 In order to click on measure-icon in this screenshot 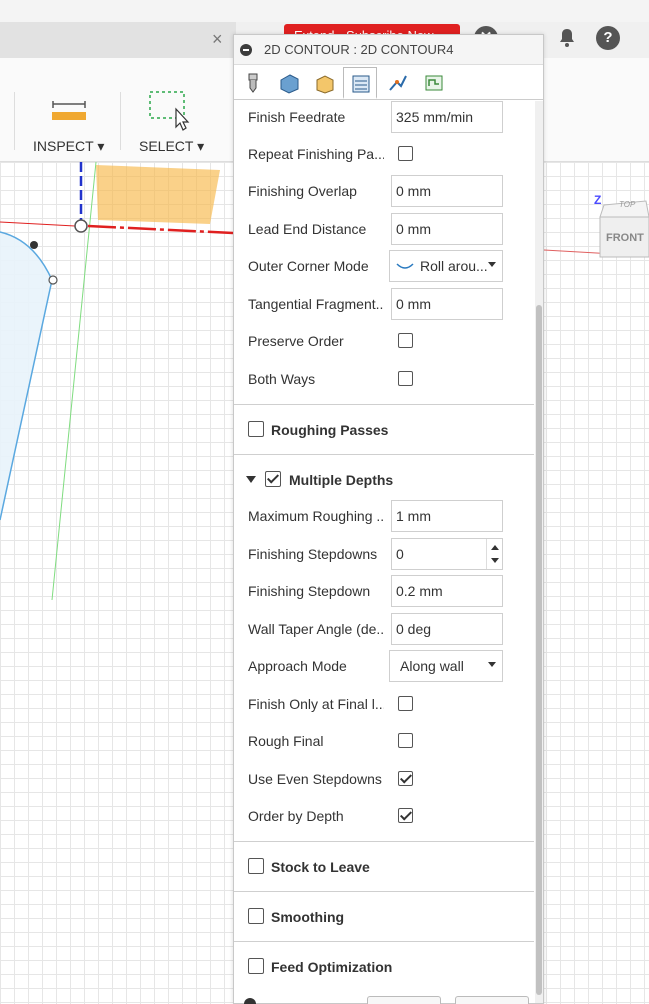, I will do `click(69, 112)`.